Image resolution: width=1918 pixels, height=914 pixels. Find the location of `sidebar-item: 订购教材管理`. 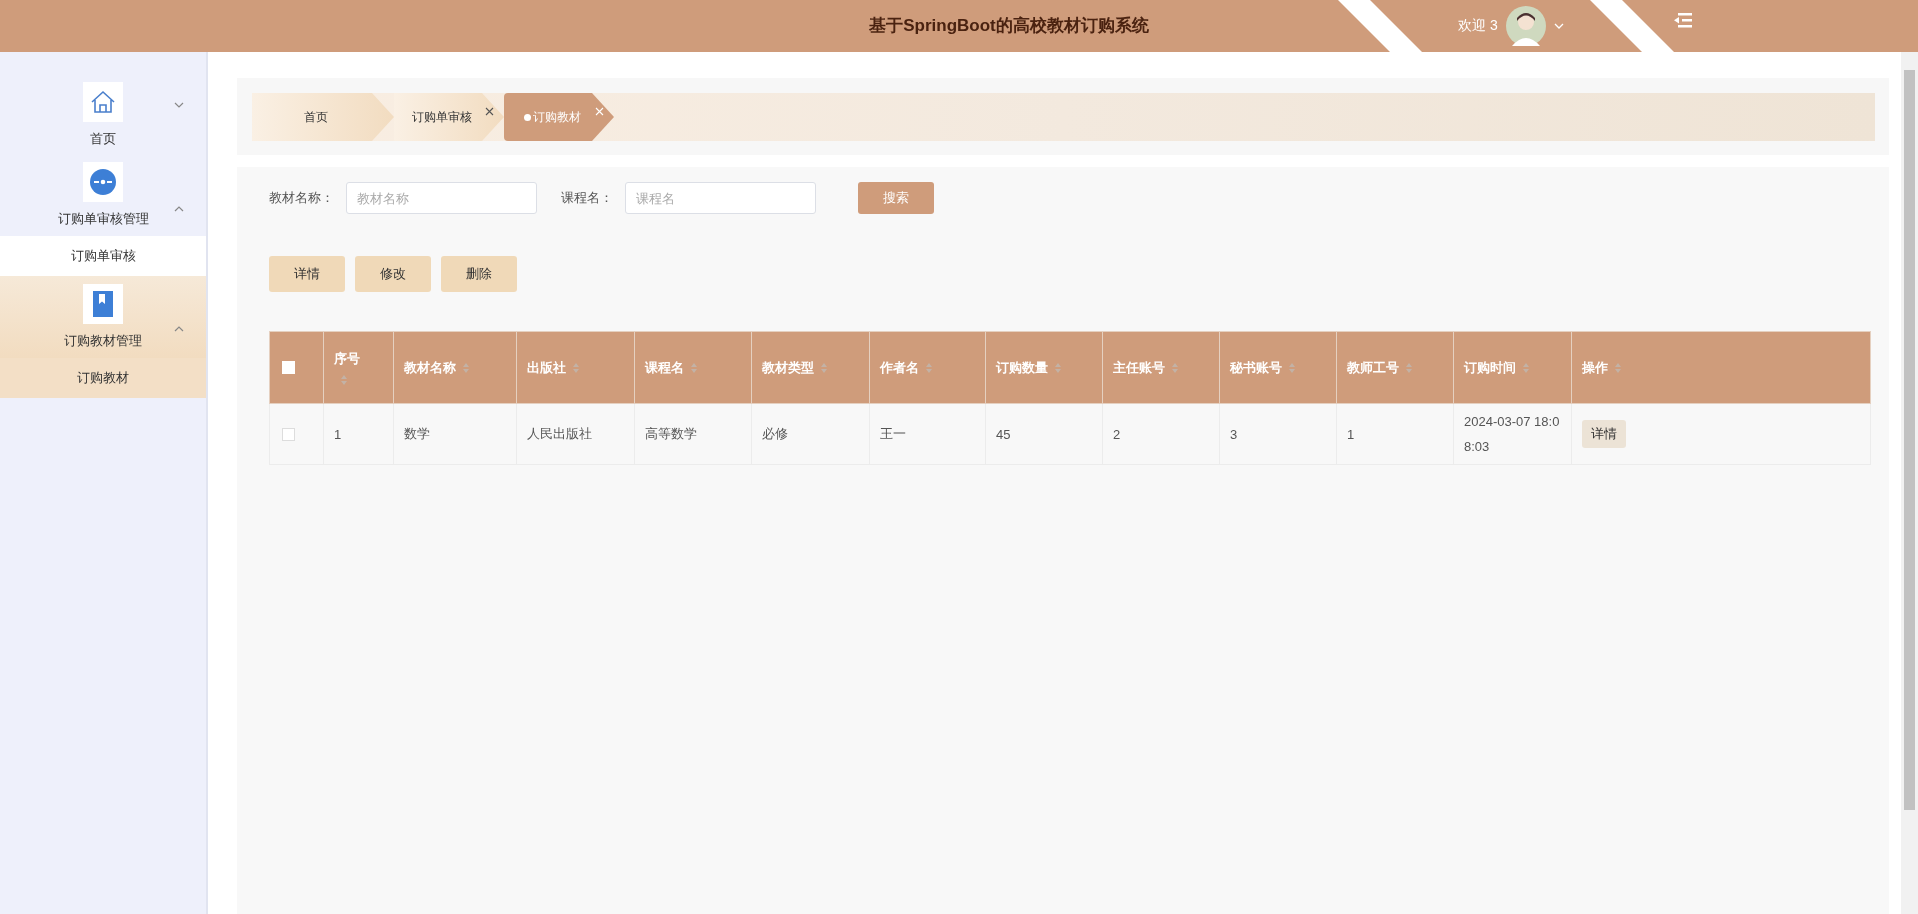

sidebar-item: 订购教材管理 is located at coordinates (103, 341).